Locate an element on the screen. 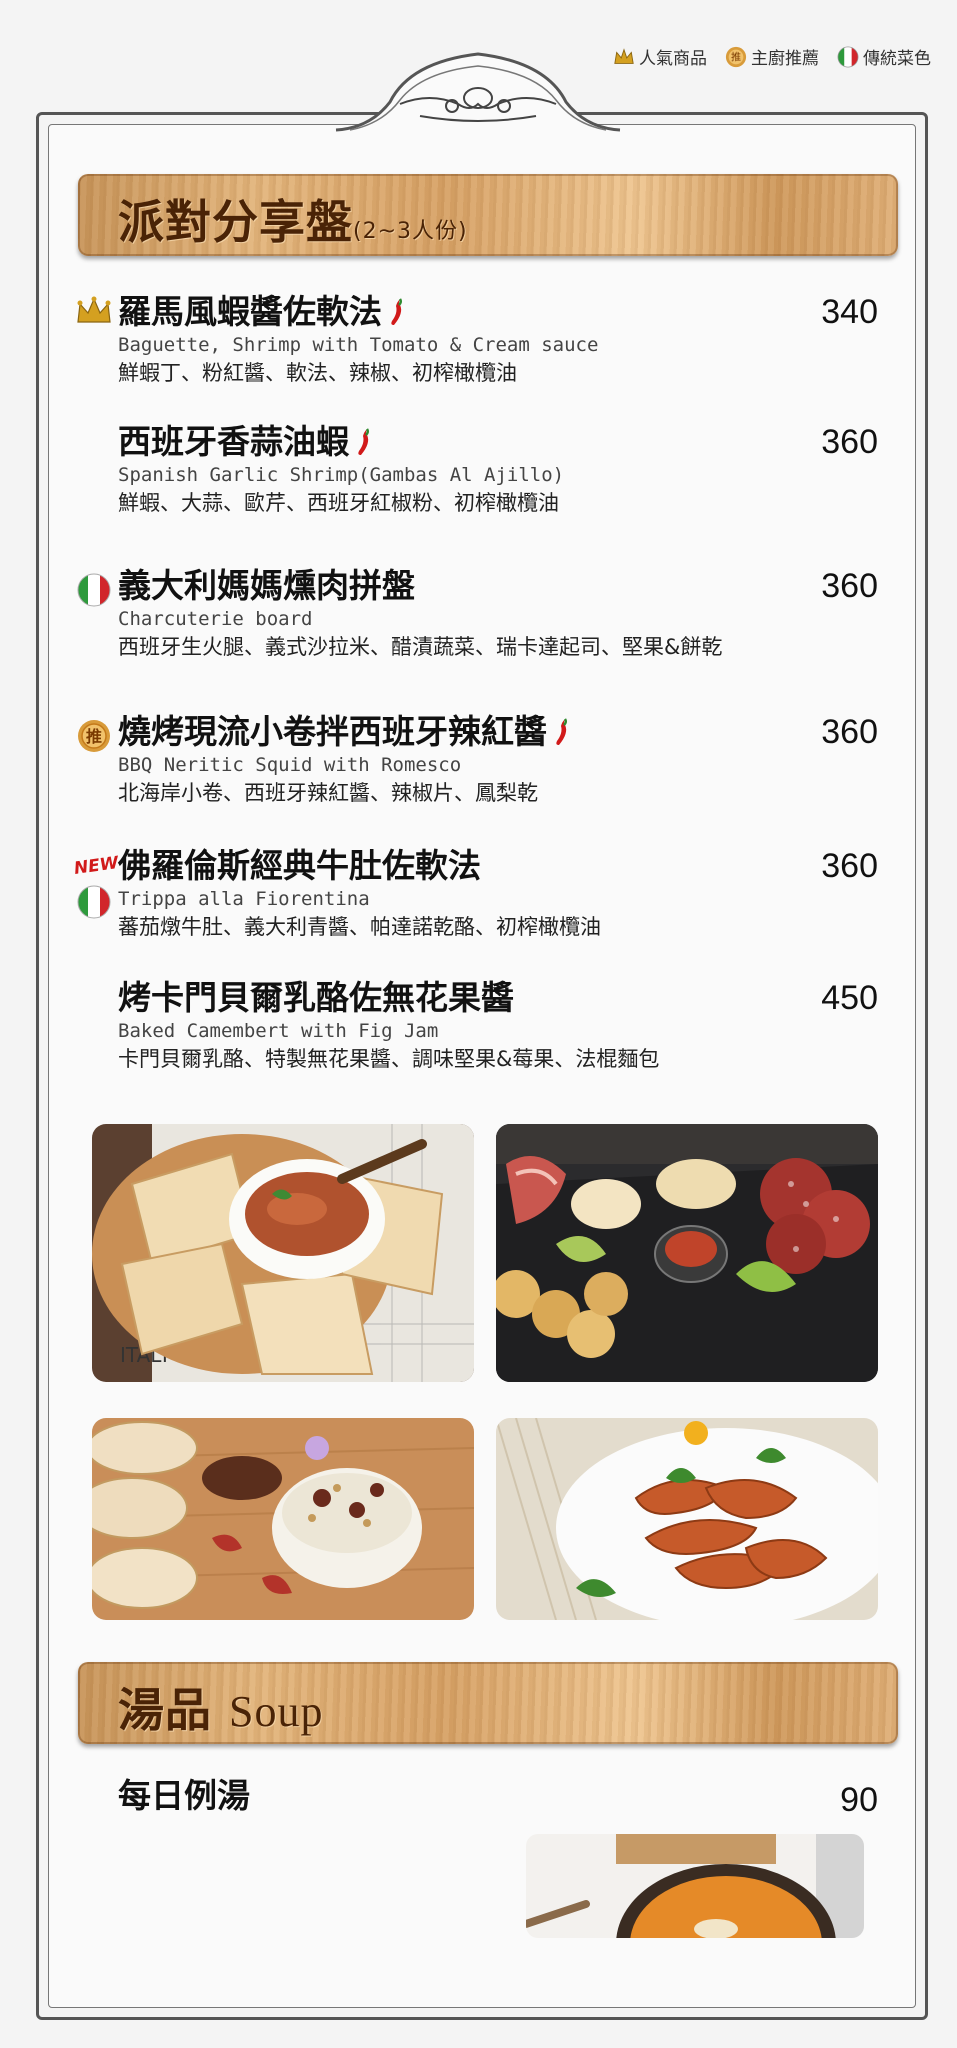 The width and height of the screenshot is (957, 2048). photo-camembert-art is located at coordinates (283, 1519).